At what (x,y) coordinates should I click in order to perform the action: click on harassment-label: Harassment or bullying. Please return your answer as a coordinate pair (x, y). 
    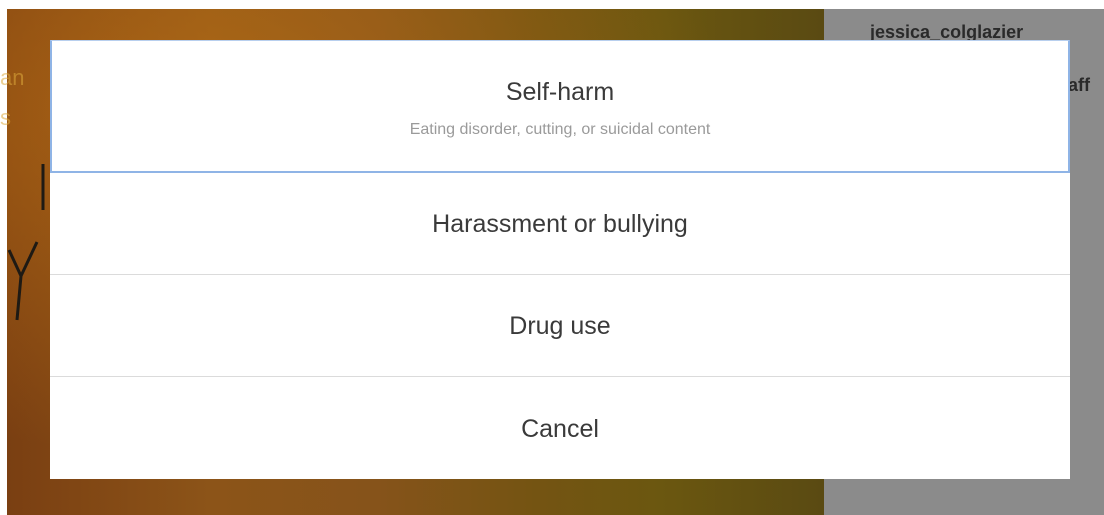
    Looking at the image, I should click on (560, 224).